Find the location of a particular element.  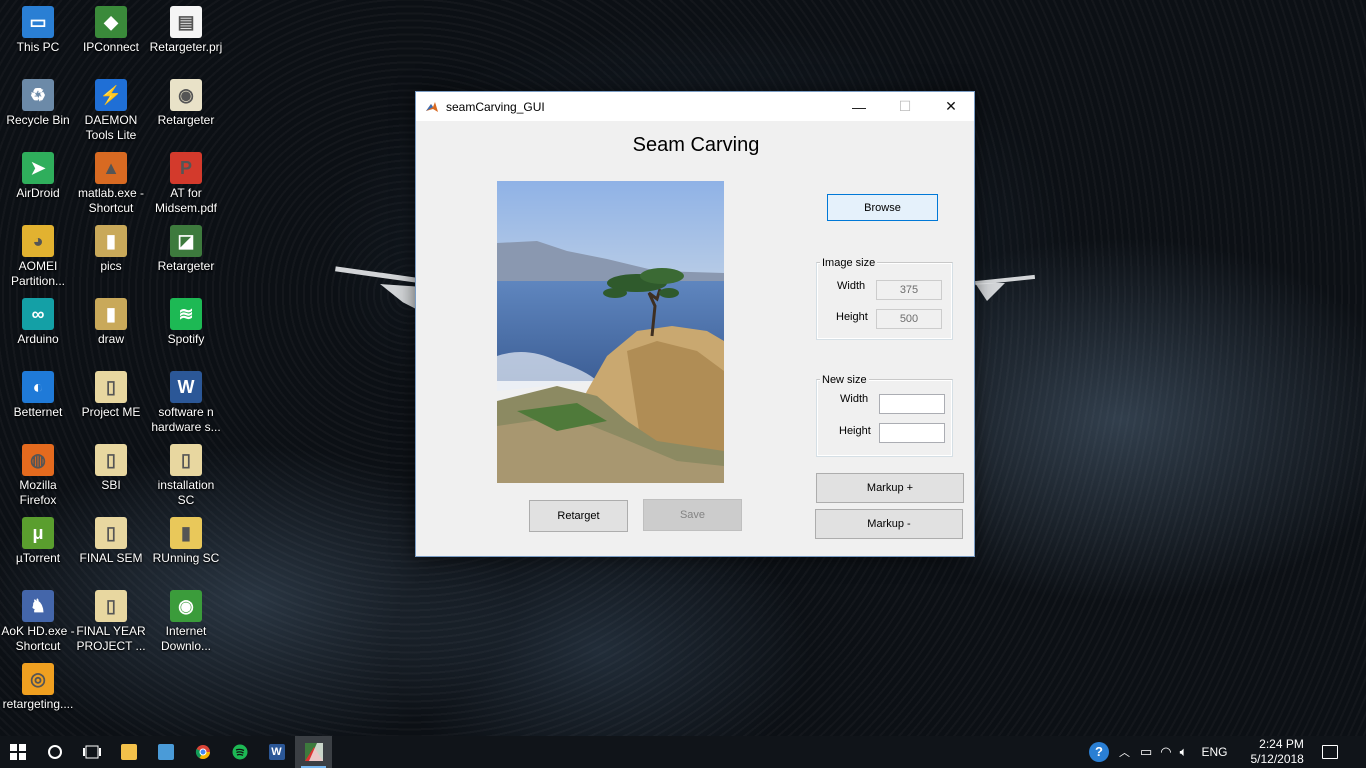

desktop-icon: ▯ installation SC is located at coordinates (186, 476).